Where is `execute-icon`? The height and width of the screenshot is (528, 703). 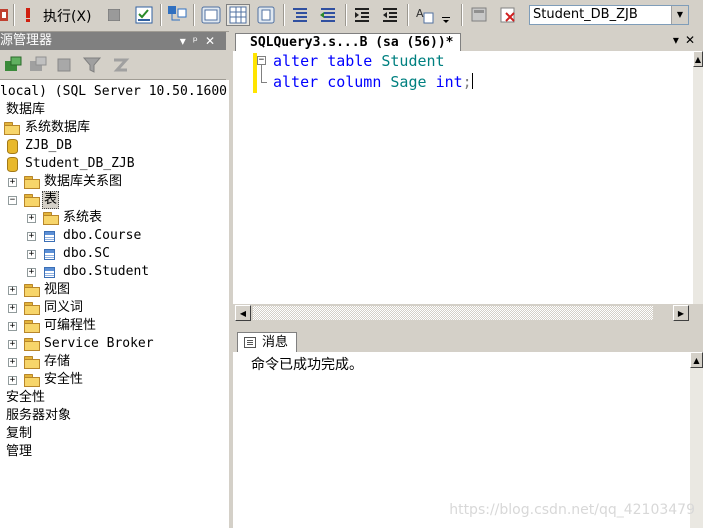 execute-icon is located at coordinates (28, 15).